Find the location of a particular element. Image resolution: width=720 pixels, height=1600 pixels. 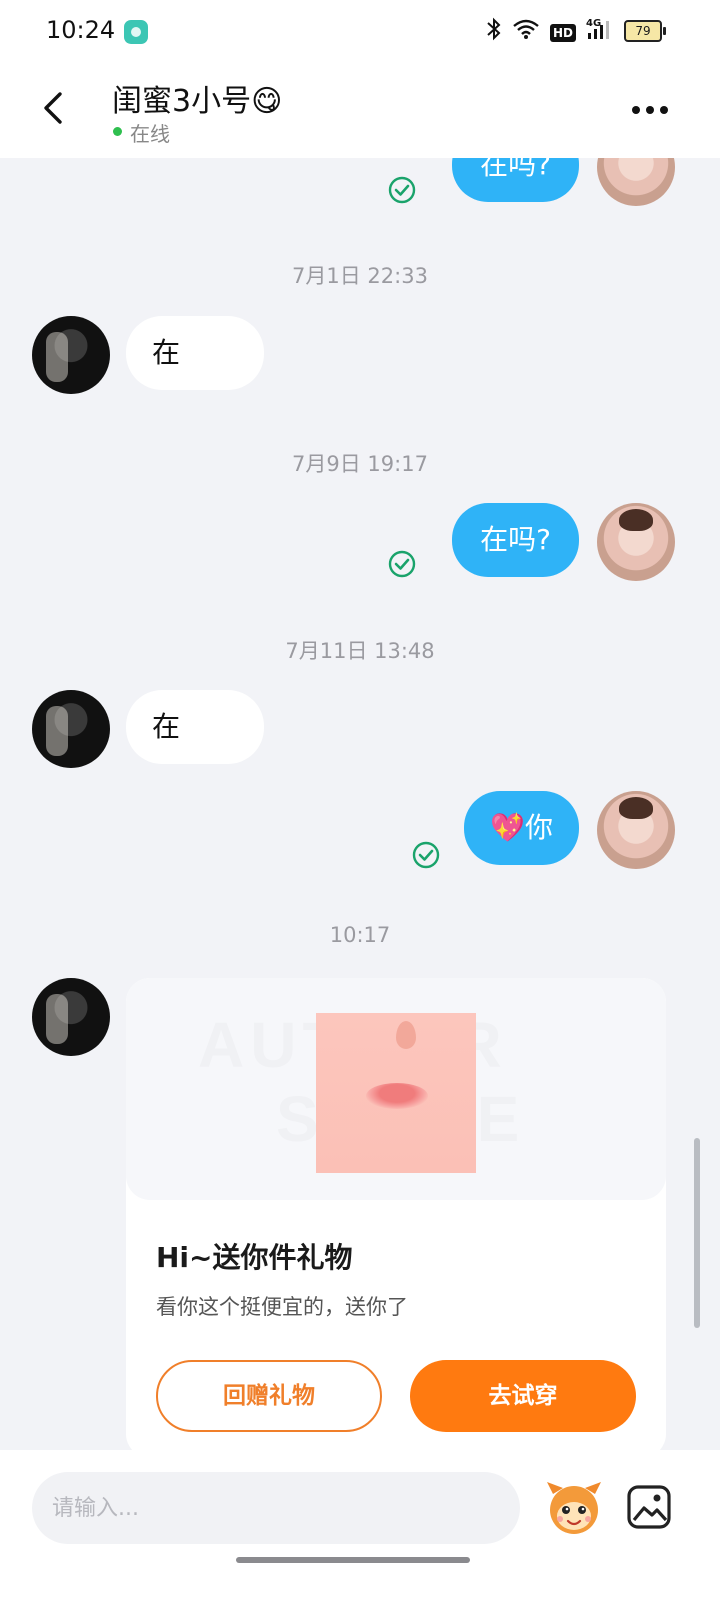

online-status-text: 在线 is located at coordinates (150, 134).